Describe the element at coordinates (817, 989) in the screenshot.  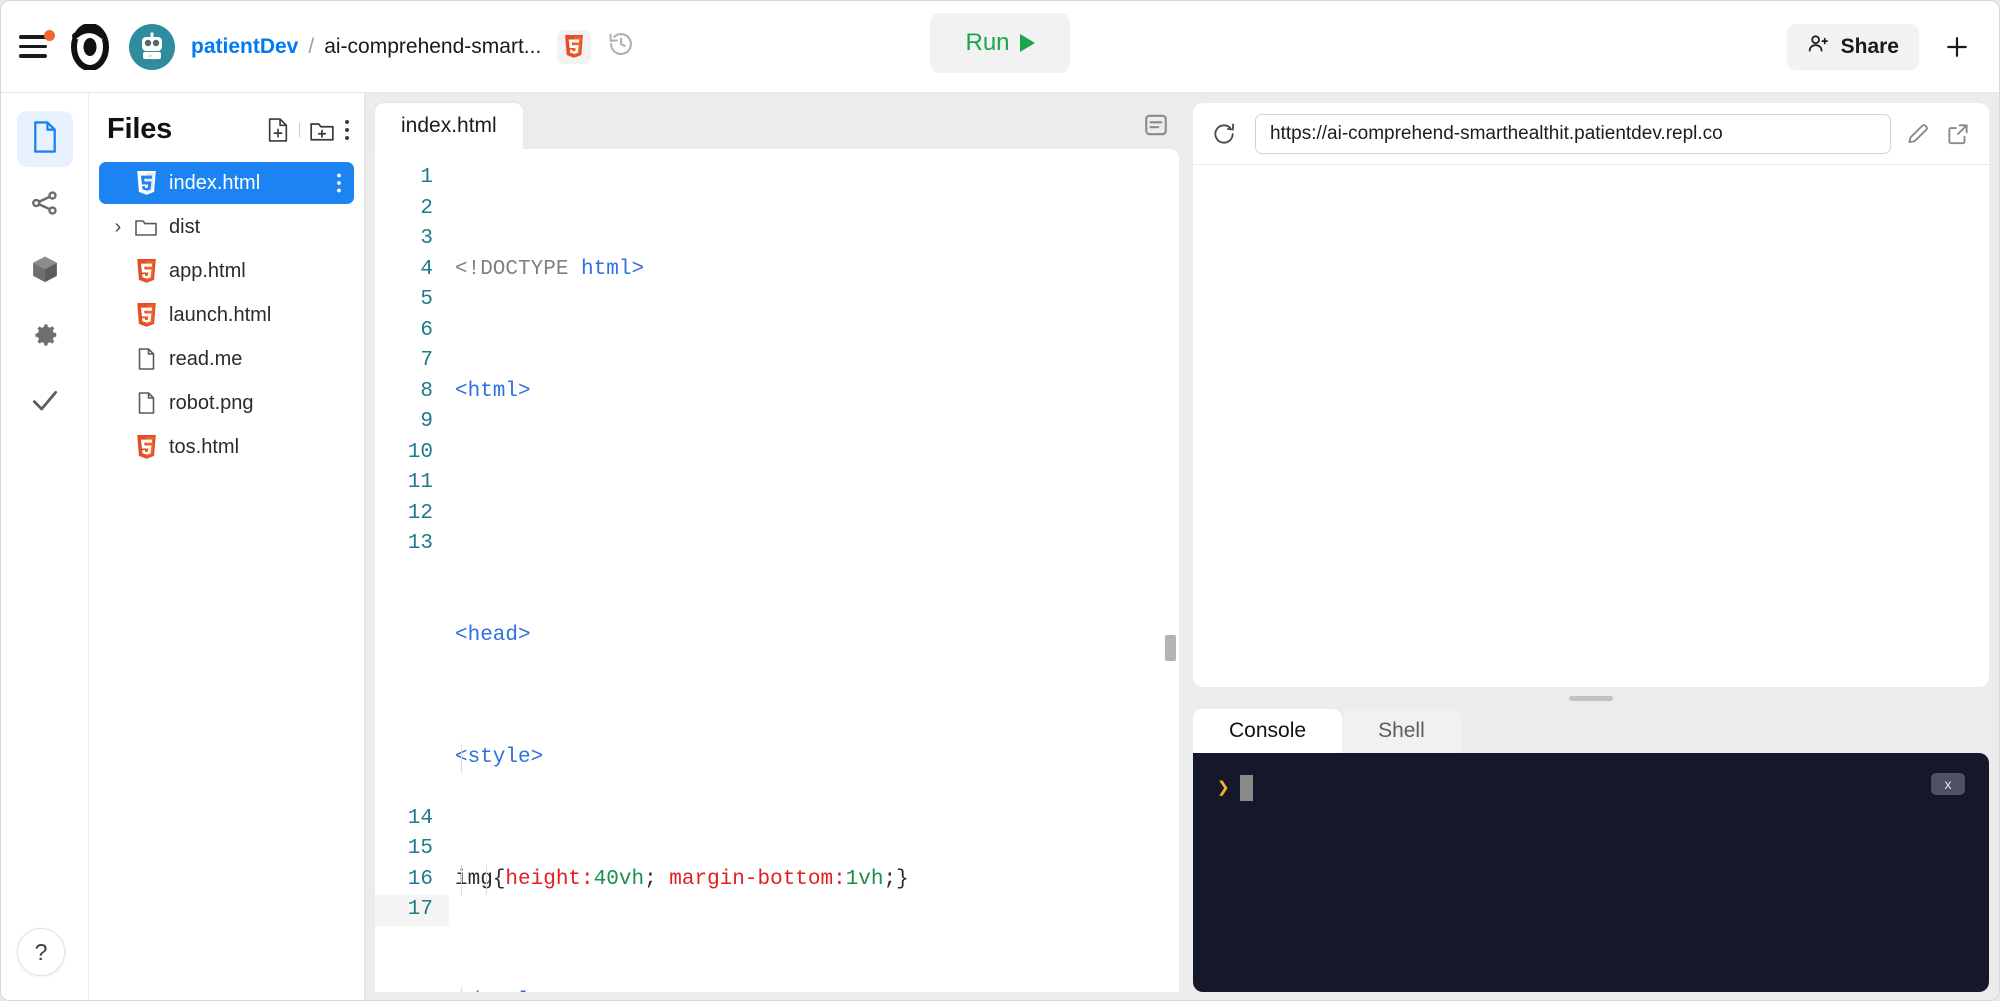
I see `code-line-7: </style>` at that location.